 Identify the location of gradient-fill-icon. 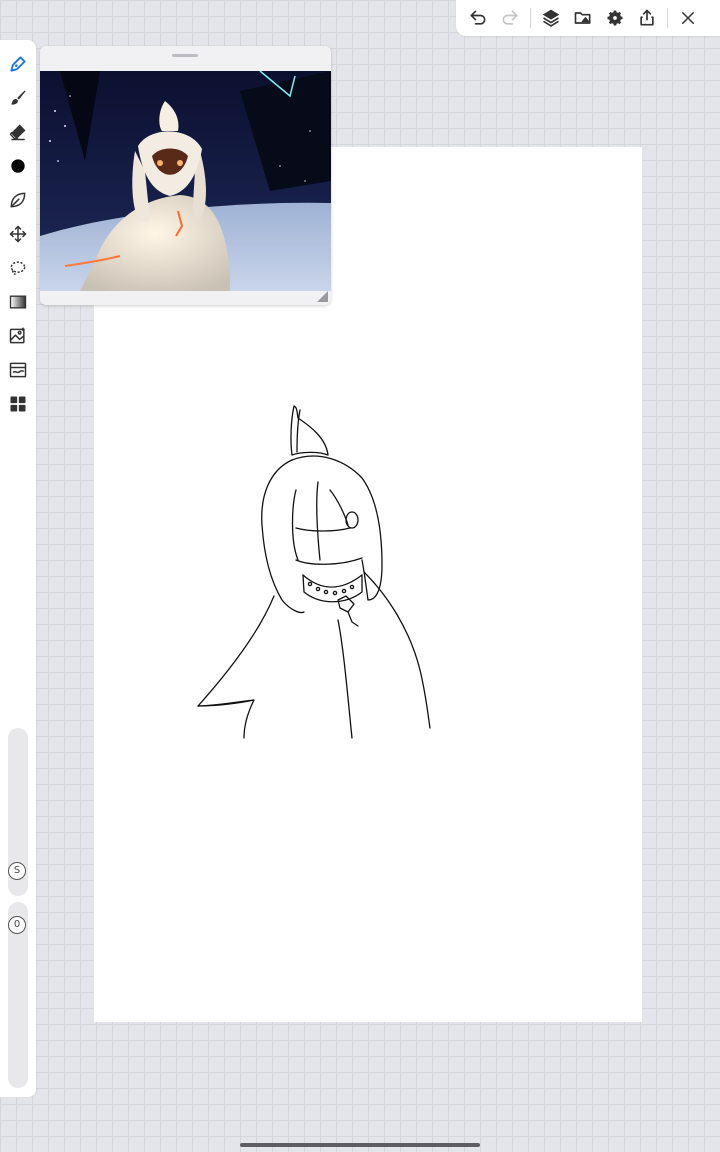
(18, 302).